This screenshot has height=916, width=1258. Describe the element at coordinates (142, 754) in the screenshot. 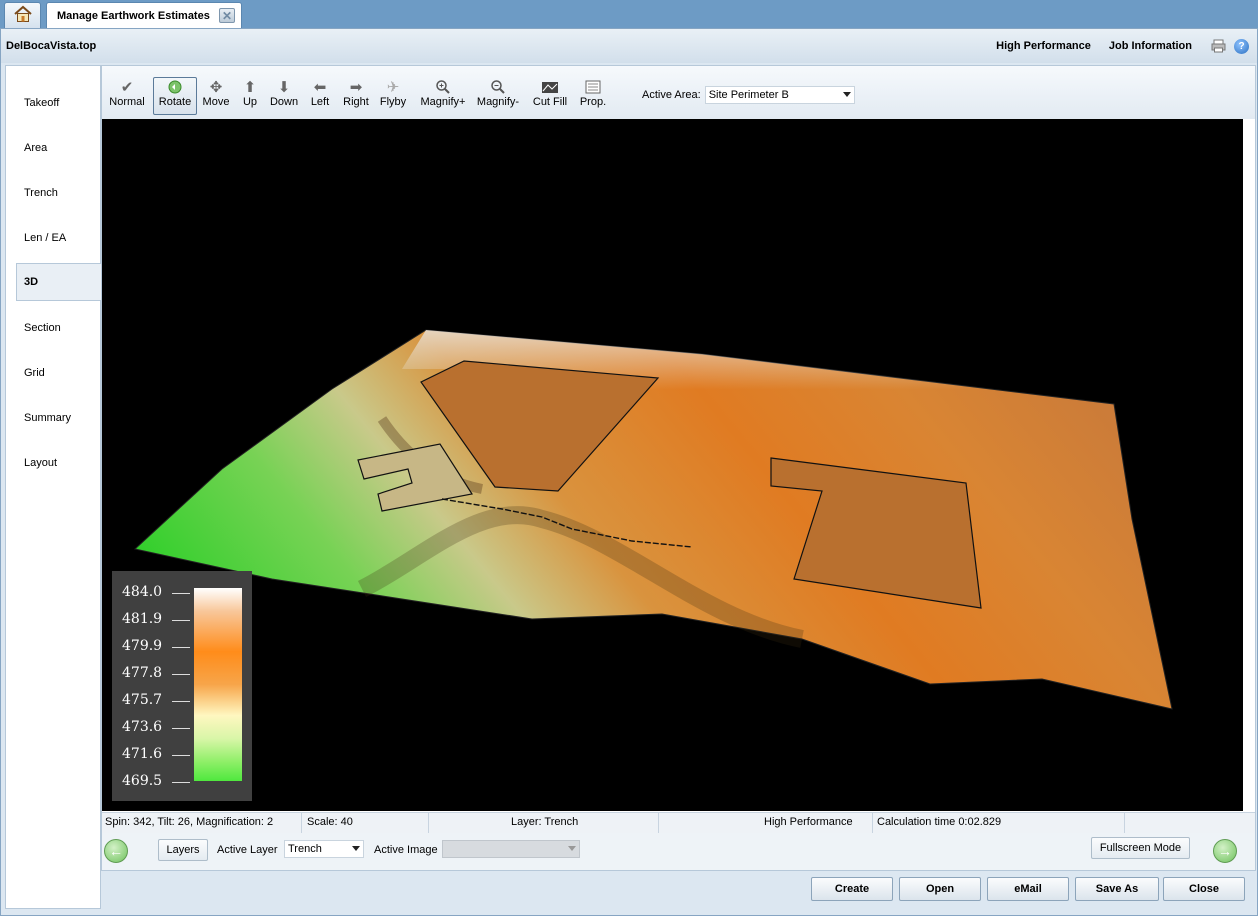

I see `legend-label: 471.6` at that location.